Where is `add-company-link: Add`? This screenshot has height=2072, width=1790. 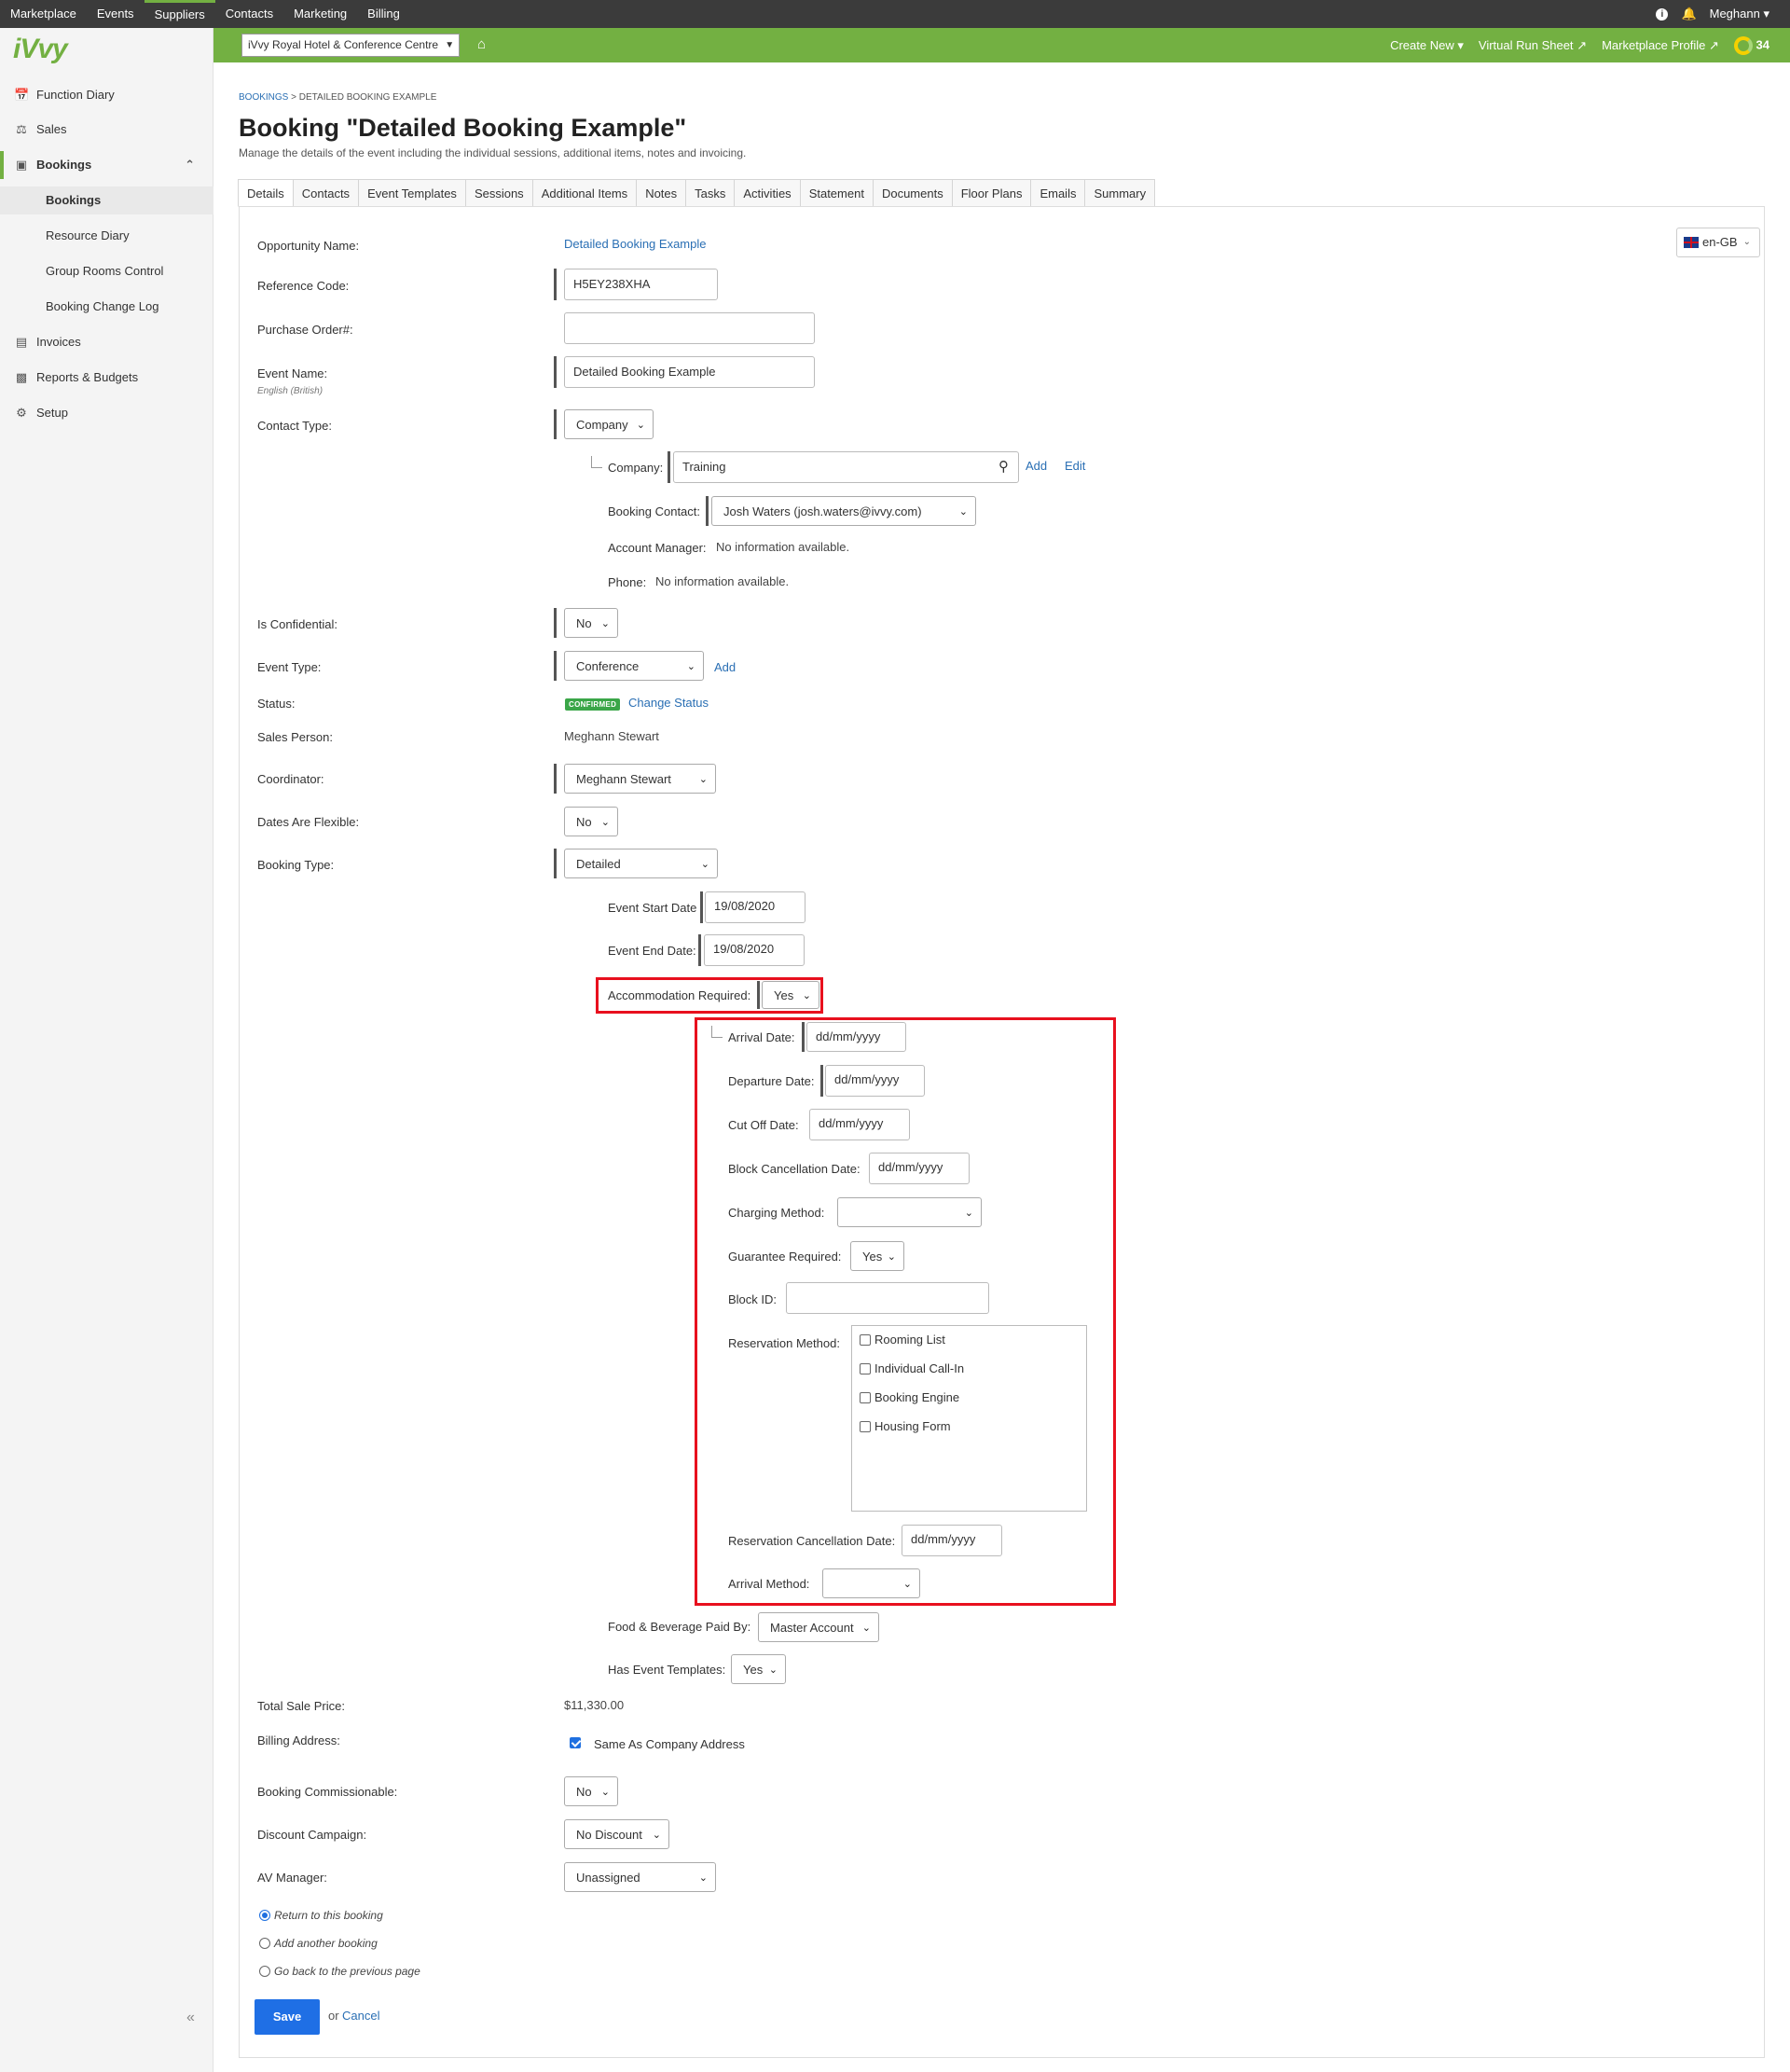
add-company-link: Add is located at coordinates (1036, 466).